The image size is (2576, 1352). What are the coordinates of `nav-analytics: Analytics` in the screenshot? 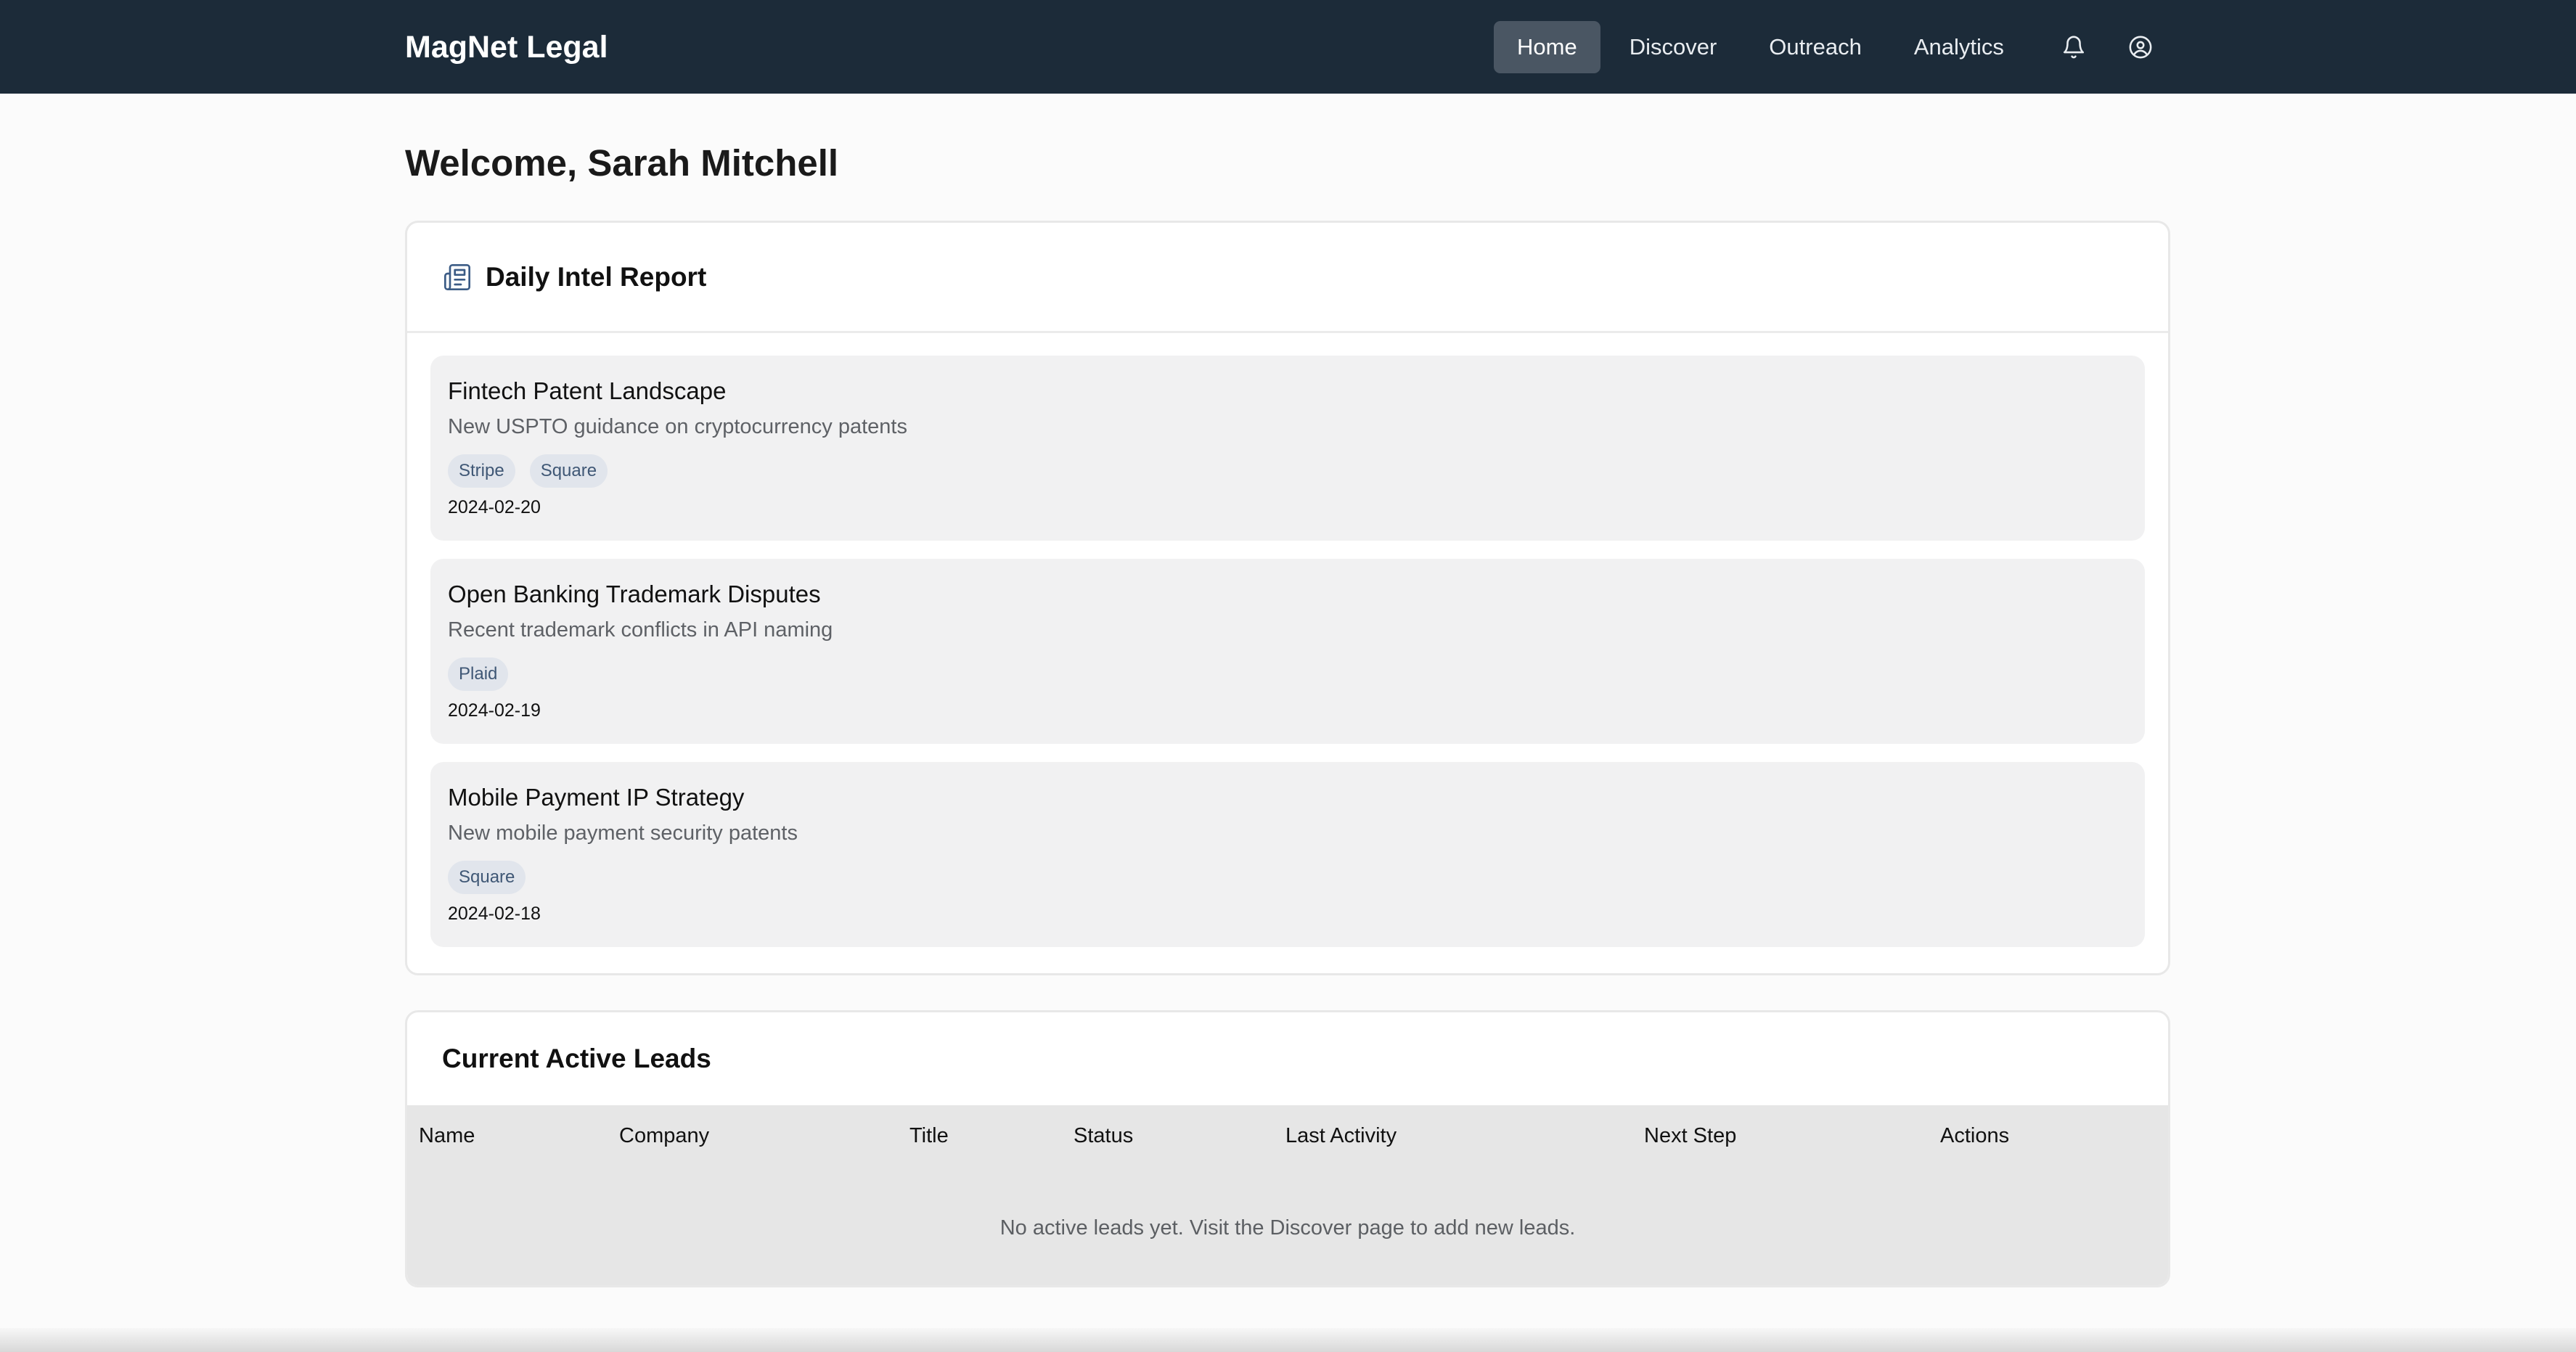 It's located at (1959, 47).